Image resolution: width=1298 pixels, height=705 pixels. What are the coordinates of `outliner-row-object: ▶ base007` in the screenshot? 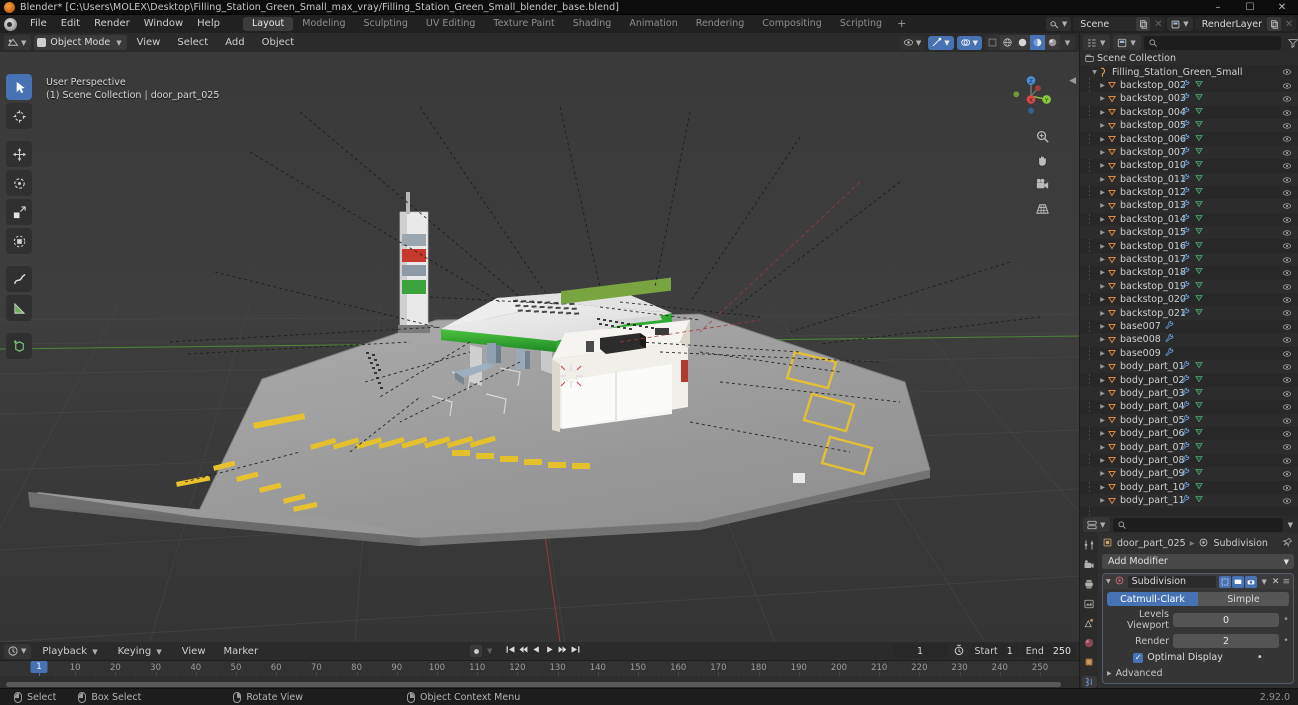 It's located at (1189, 326).